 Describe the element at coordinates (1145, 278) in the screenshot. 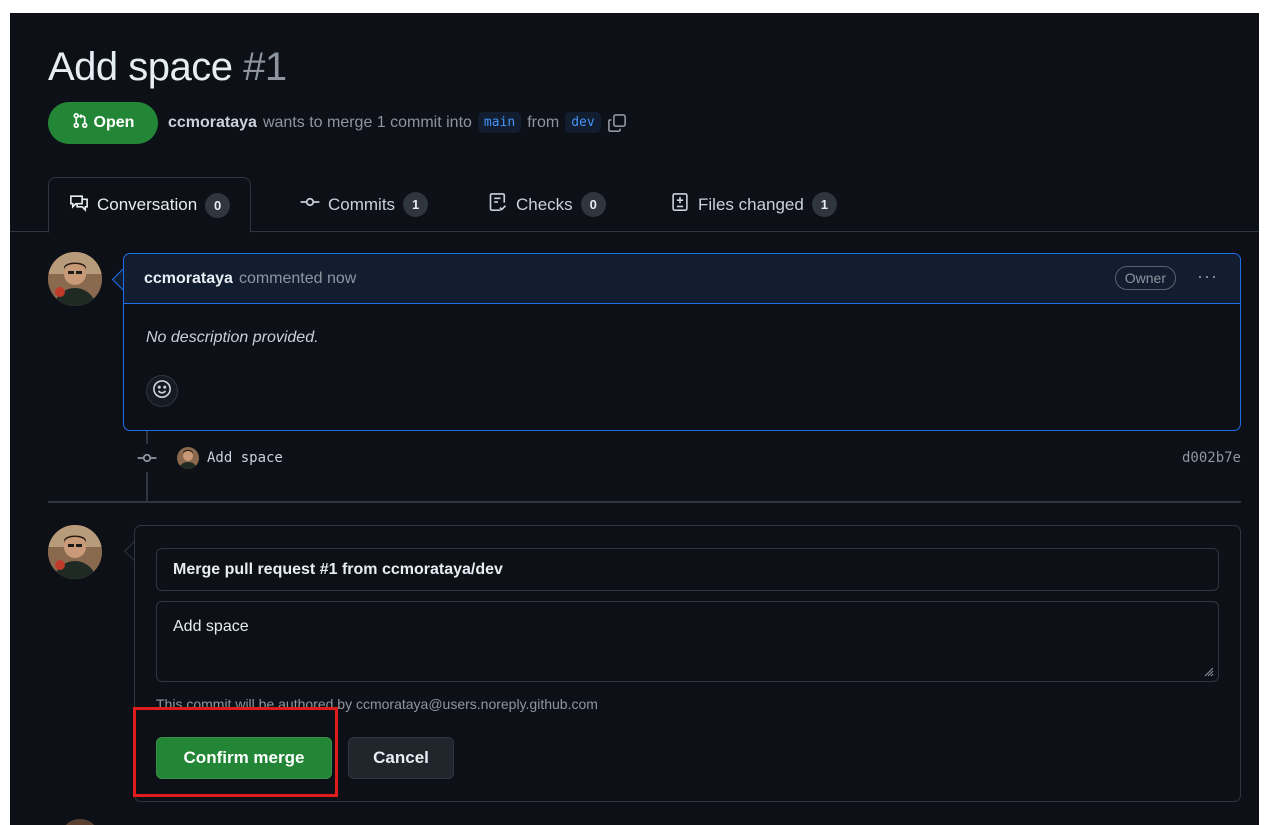

I see `owner-badge: Owner` at that location.